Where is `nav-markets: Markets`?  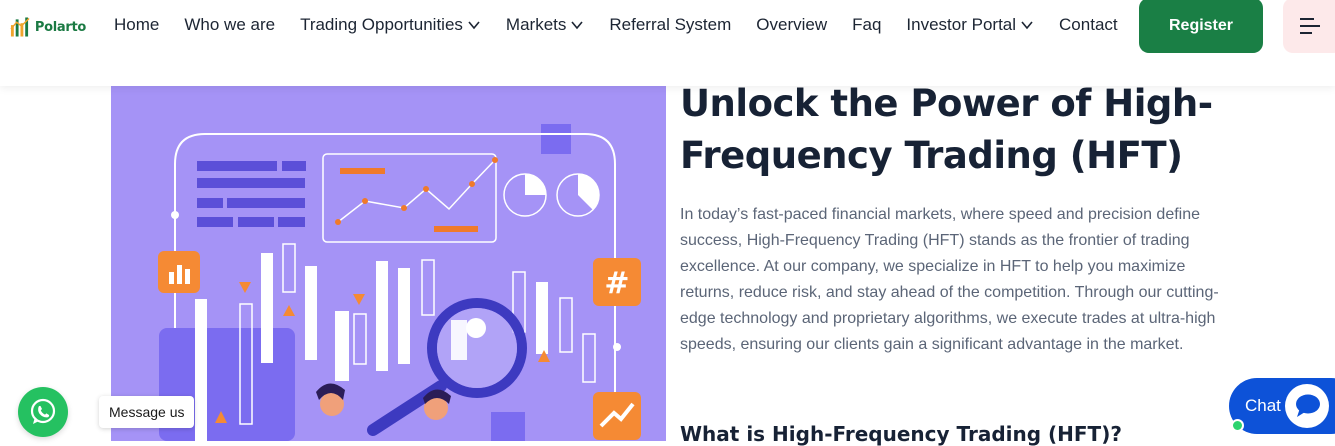
nav-markets: Markets is located at coordinates (545, 25).